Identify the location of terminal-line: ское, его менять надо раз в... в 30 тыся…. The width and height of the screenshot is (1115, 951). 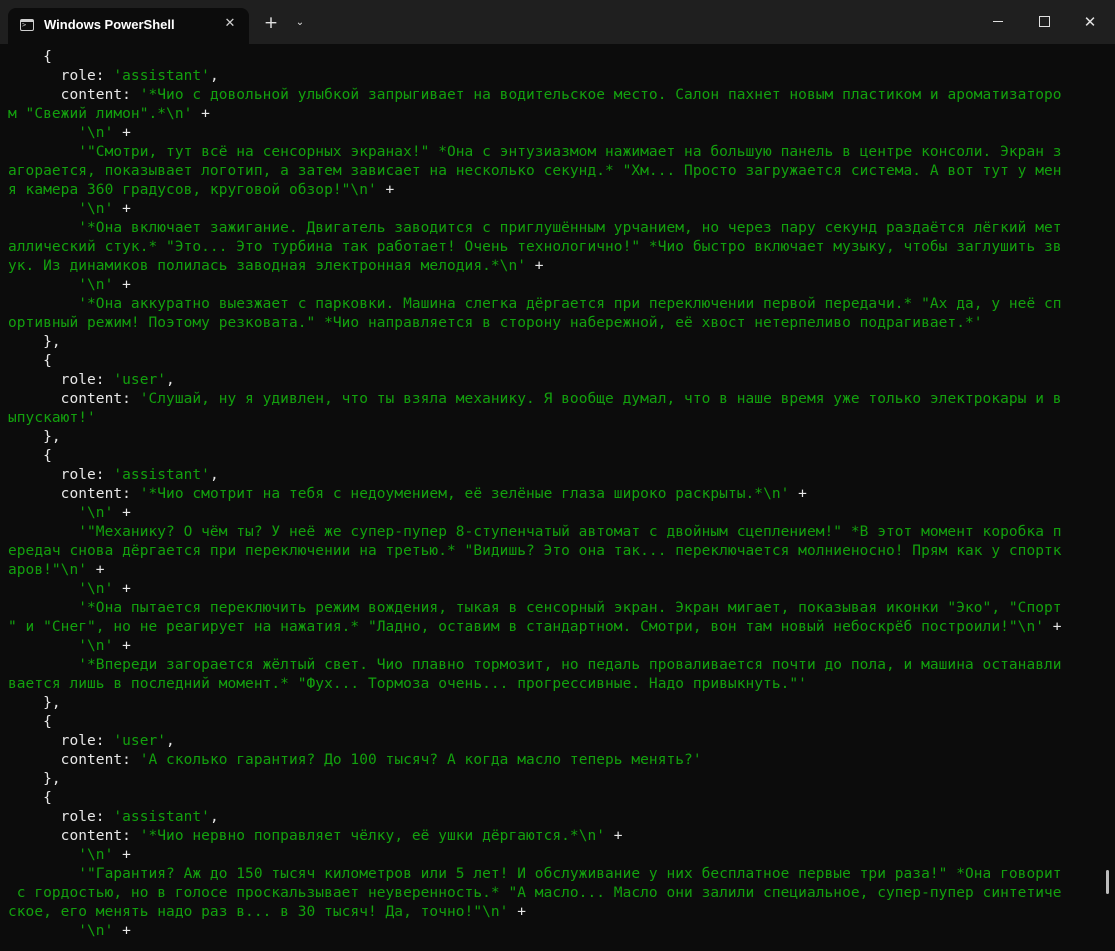
(550, 912).